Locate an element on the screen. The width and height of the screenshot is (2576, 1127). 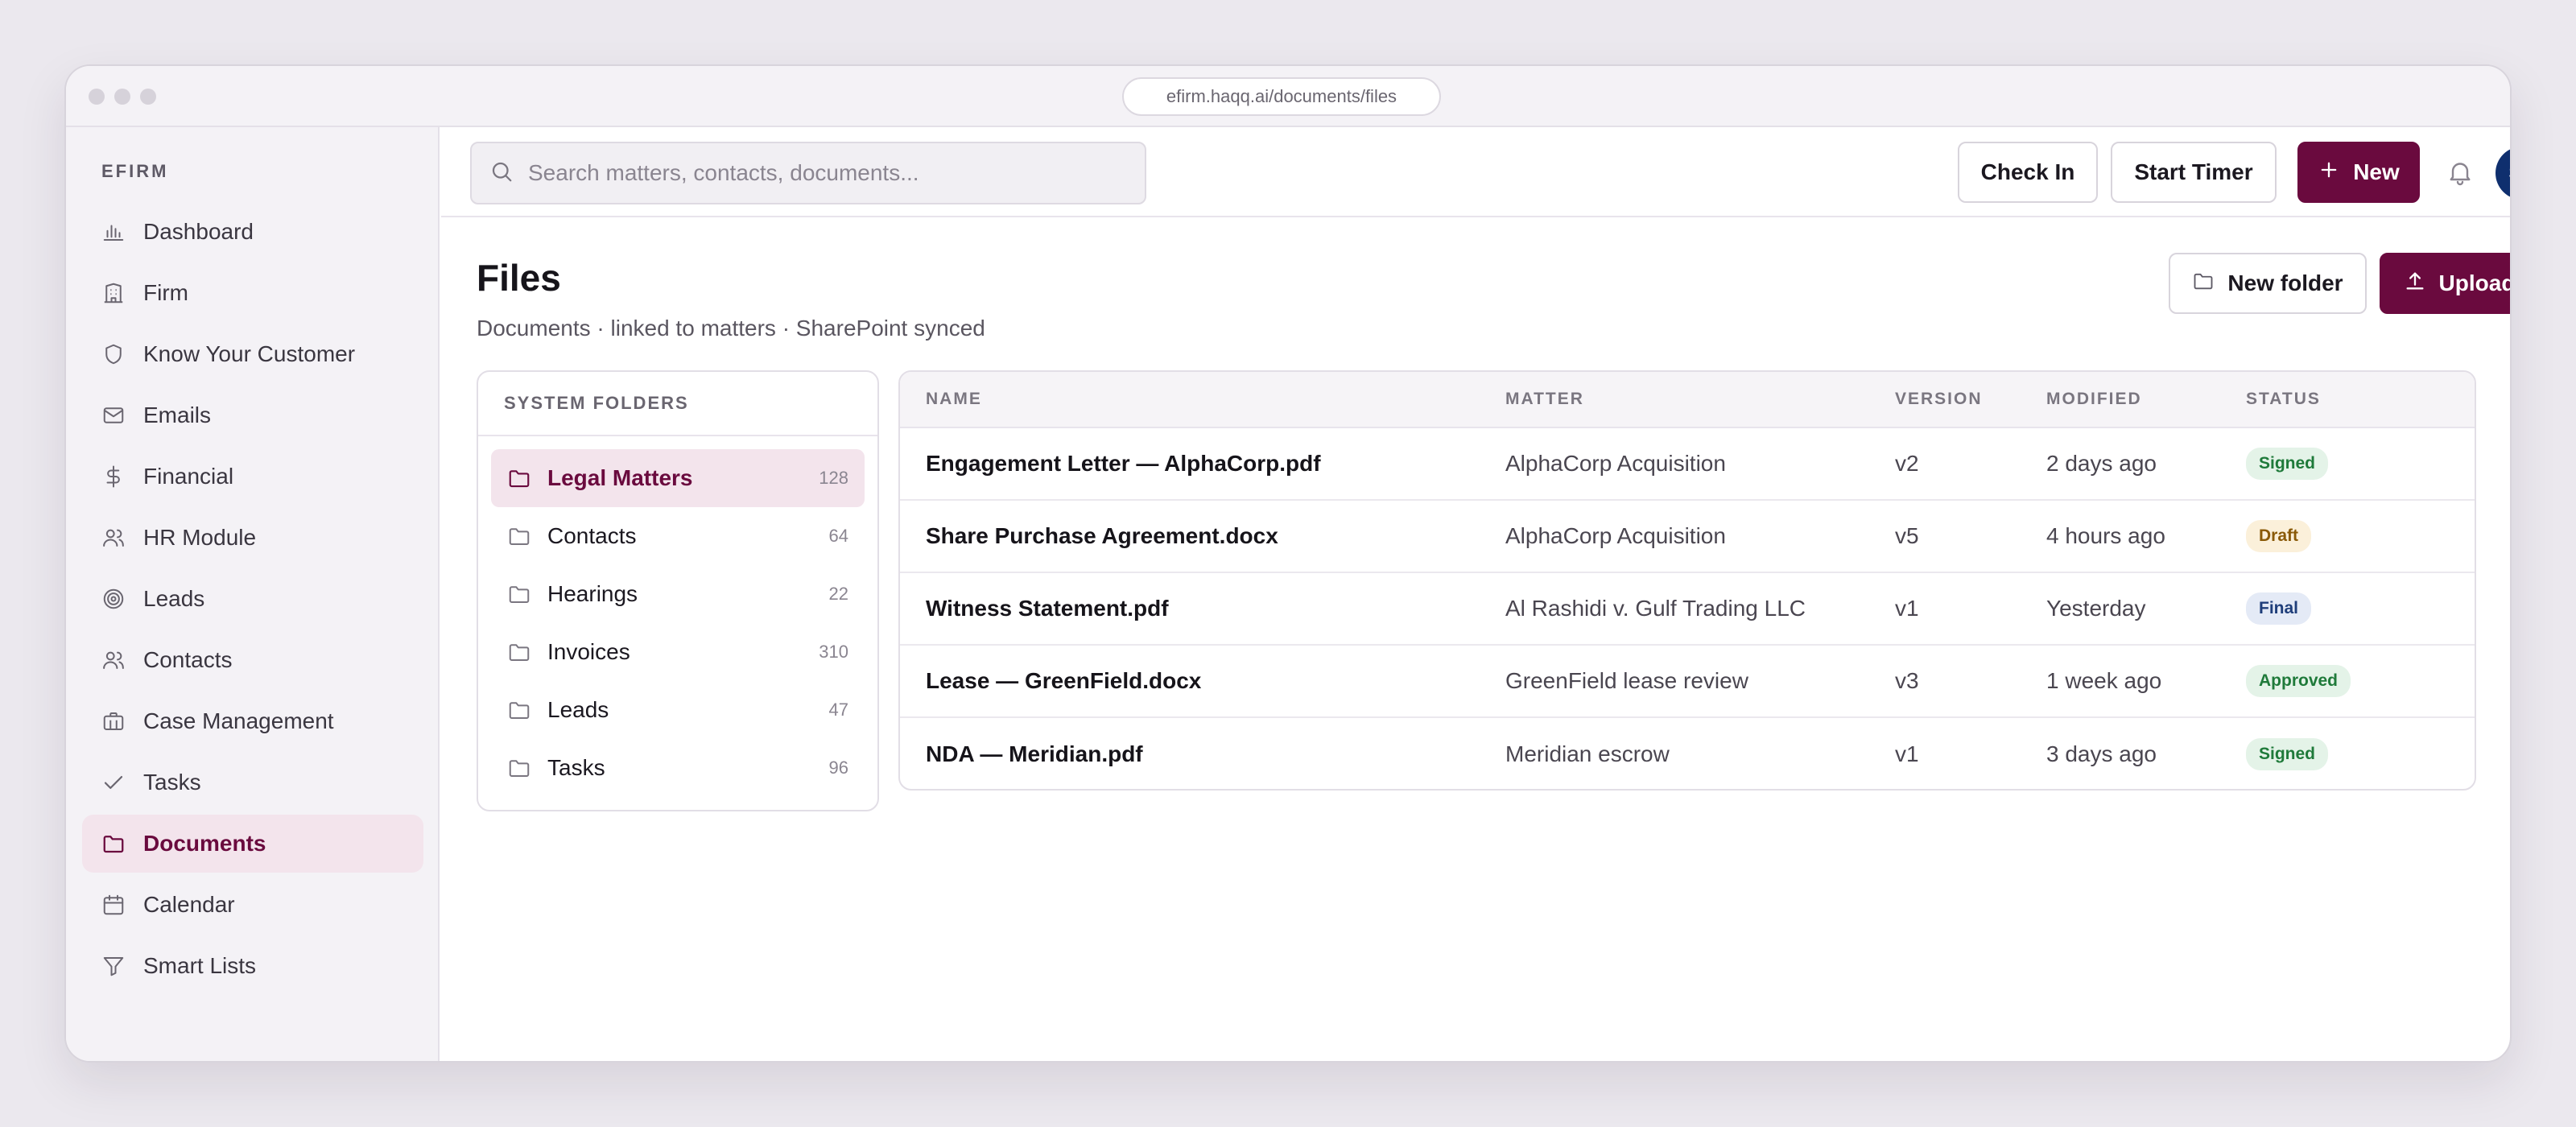
folder-count: 96 is located at coordinates (838, 768).